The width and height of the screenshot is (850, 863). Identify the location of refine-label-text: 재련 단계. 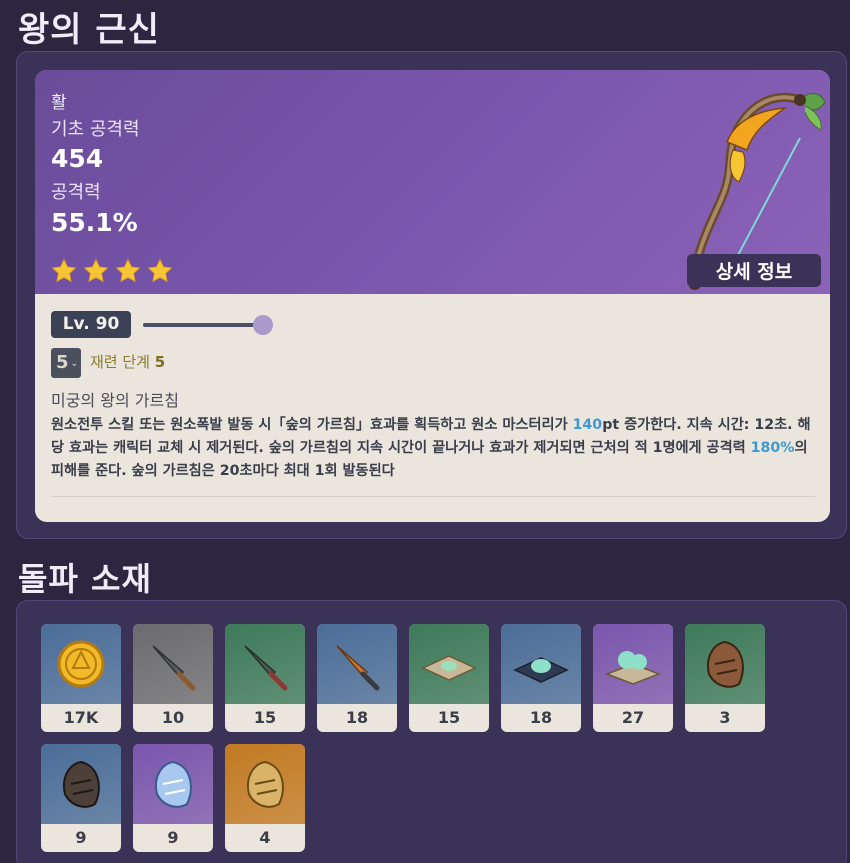
(120, 362).